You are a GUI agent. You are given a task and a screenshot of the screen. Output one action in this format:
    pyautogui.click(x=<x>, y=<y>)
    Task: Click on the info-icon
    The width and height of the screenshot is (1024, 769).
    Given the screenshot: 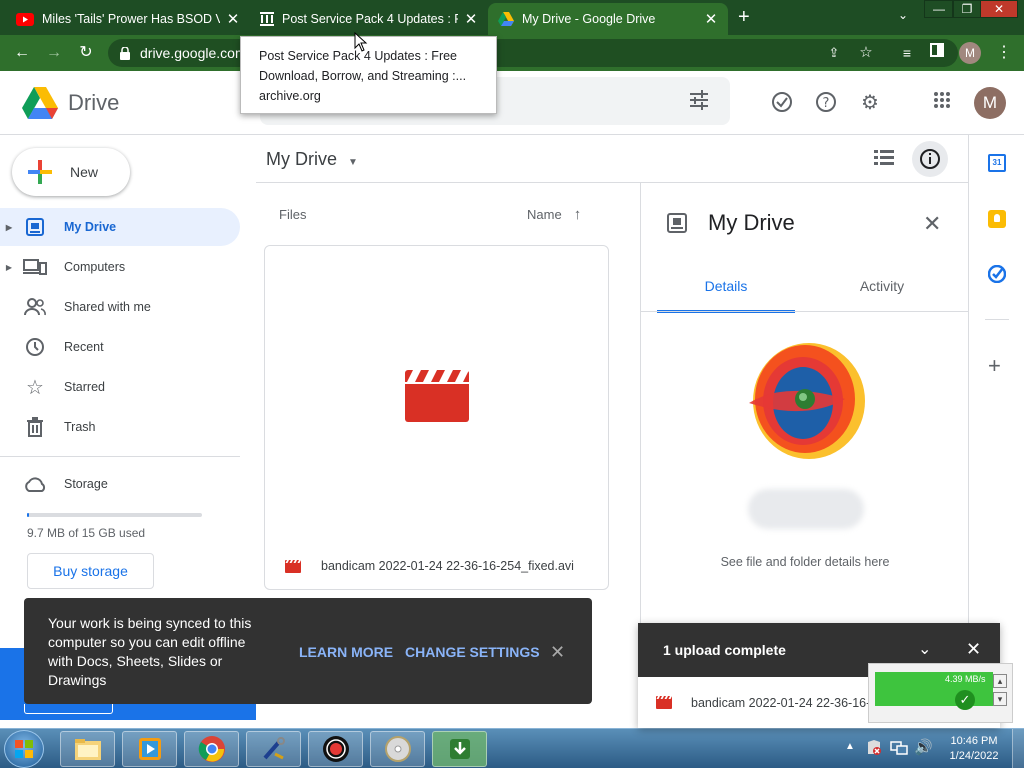 What is the action you would take?
    pyautogui.click(x=930, y=159)
    